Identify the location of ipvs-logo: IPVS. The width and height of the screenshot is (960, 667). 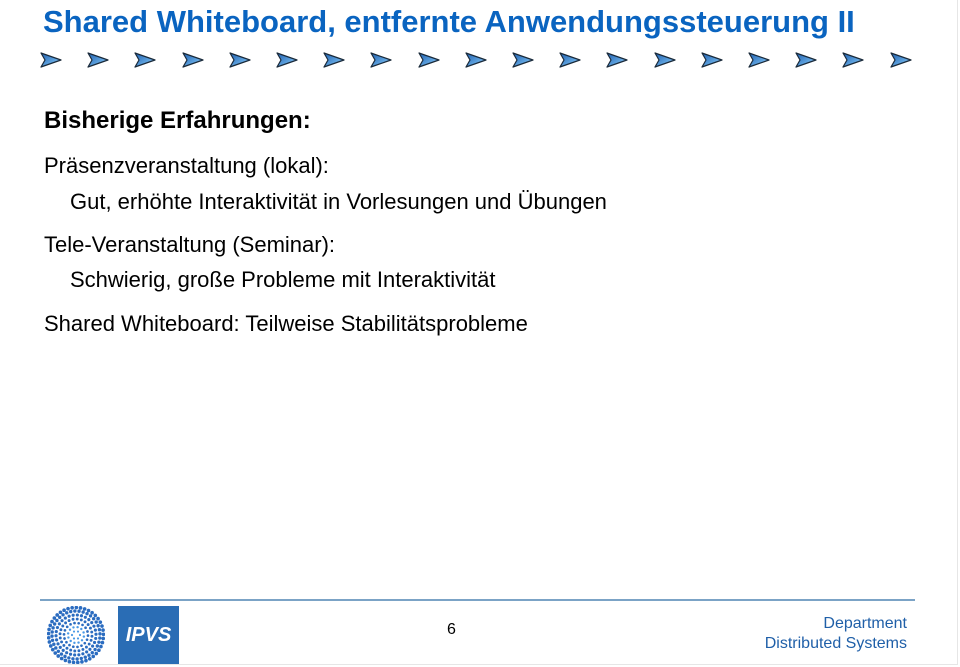
(148, 635).